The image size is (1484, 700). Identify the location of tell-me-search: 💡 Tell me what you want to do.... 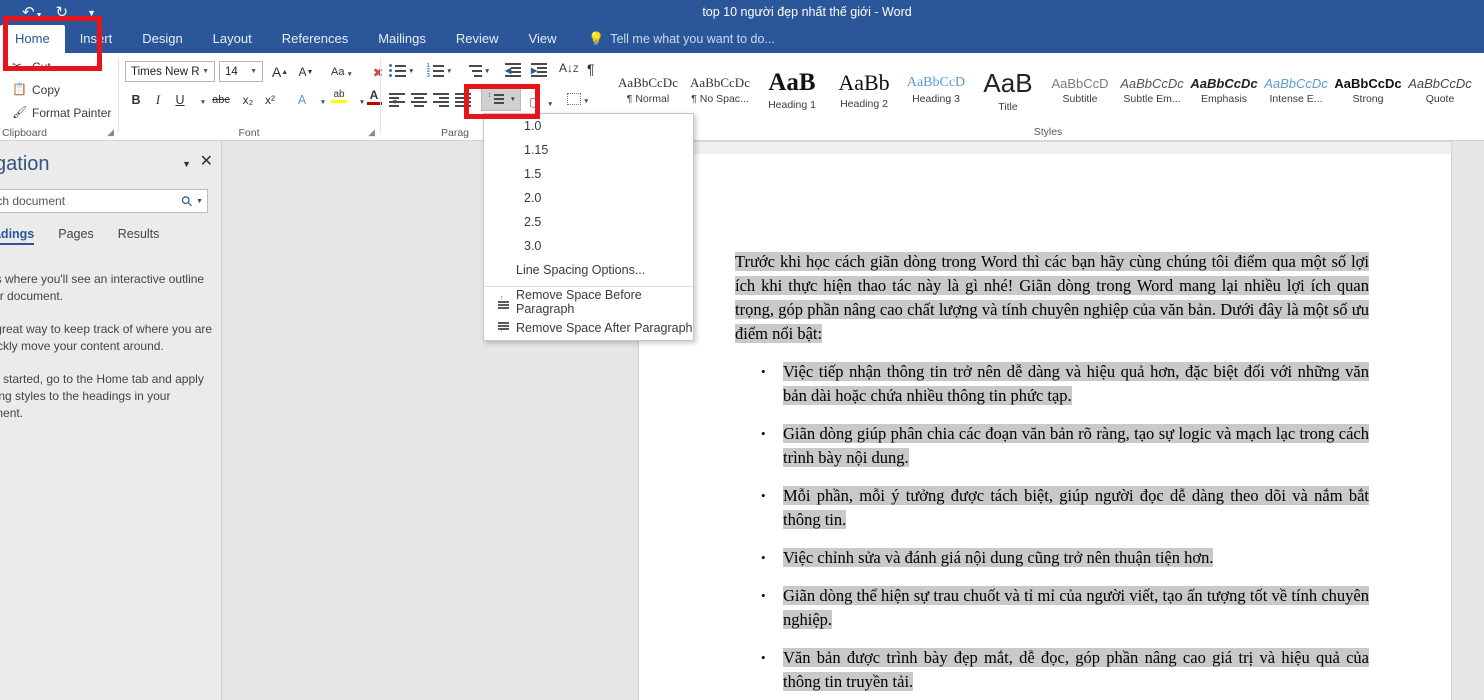
(681, 39).